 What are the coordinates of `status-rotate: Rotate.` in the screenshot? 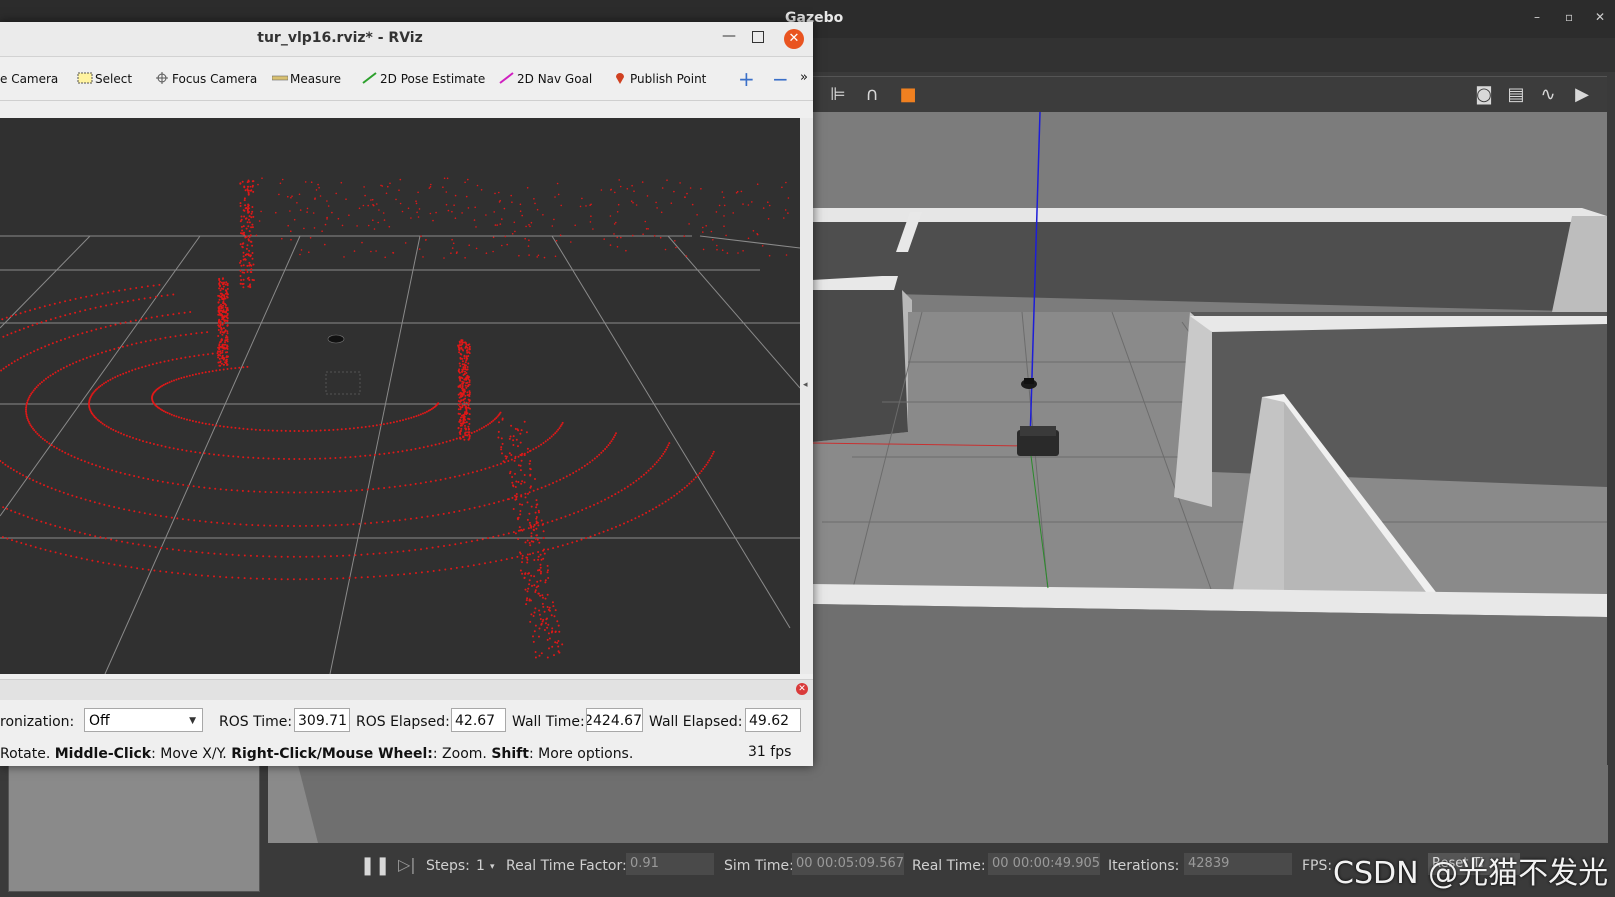 It's located at (27, 754).